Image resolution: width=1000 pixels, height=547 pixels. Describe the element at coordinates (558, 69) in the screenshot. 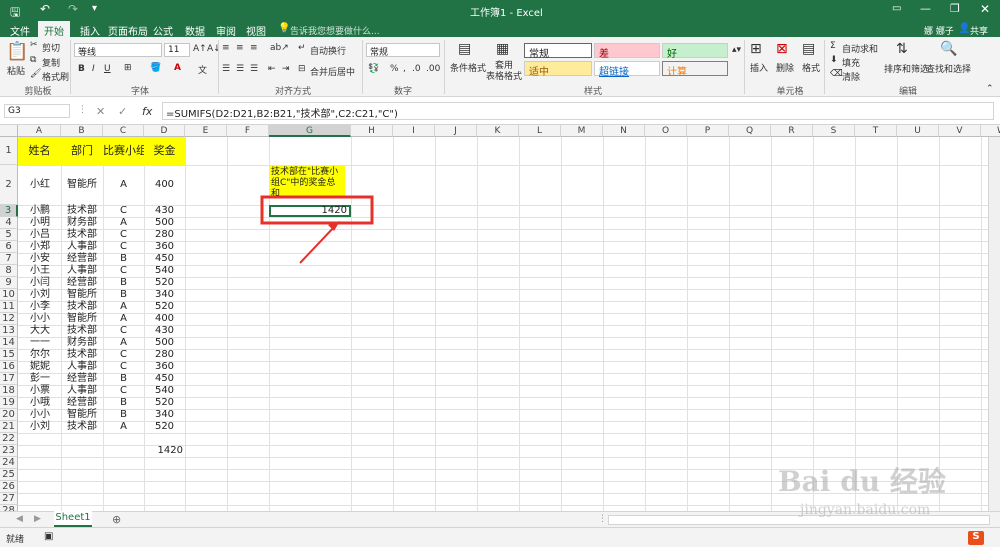

I see `style-neutral: 适中` at that location.